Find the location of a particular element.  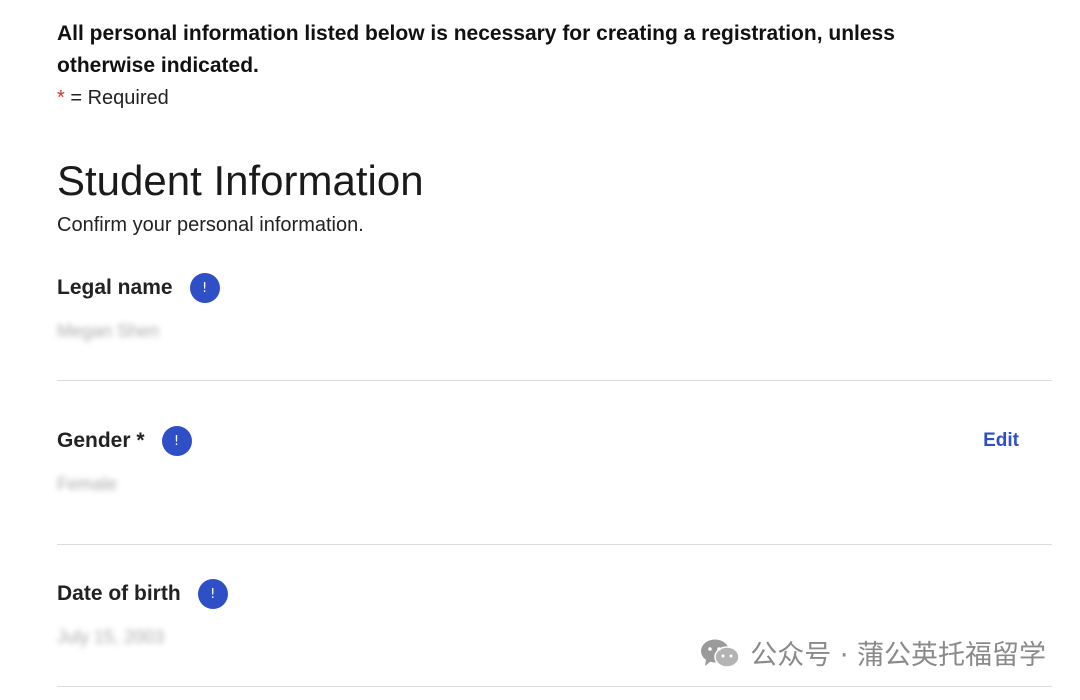

required-legend-text: = Required is located at coordinates (116, 98).